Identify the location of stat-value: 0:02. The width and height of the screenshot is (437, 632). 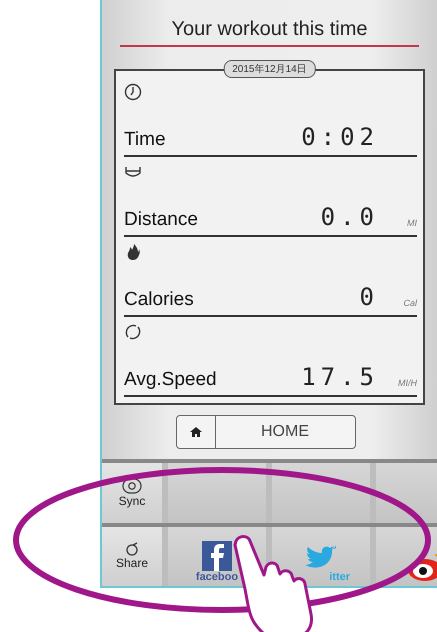
(339, 137).